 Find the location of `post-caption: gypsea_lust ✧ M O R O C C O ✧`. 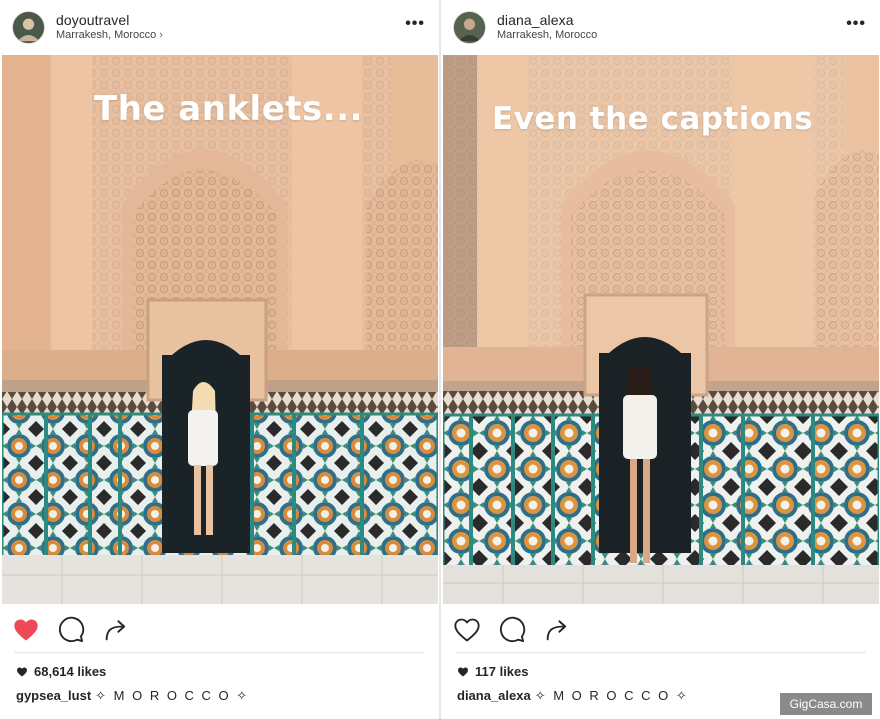

post-caption: gypsea_lust ✧ M O R O C C O ✧ is located at coordinates (132, 696).